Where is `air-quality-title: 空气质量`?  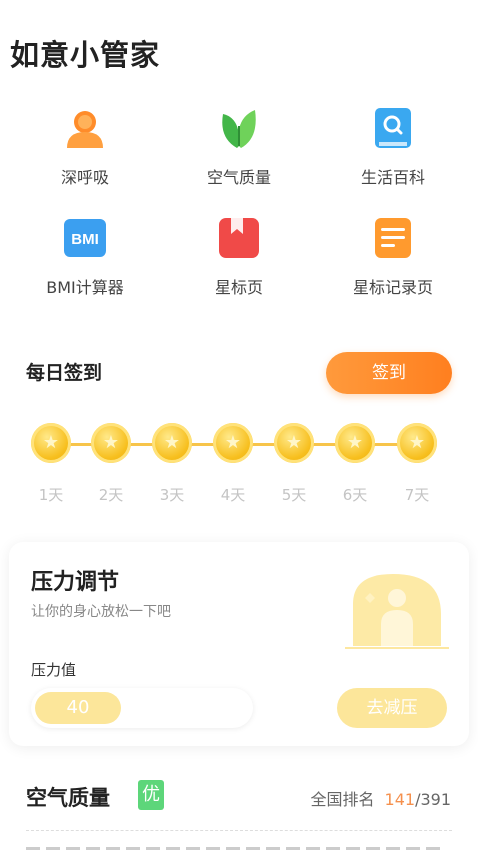 air-quality-title: 空气质量 is located at coordinates (68, 798).